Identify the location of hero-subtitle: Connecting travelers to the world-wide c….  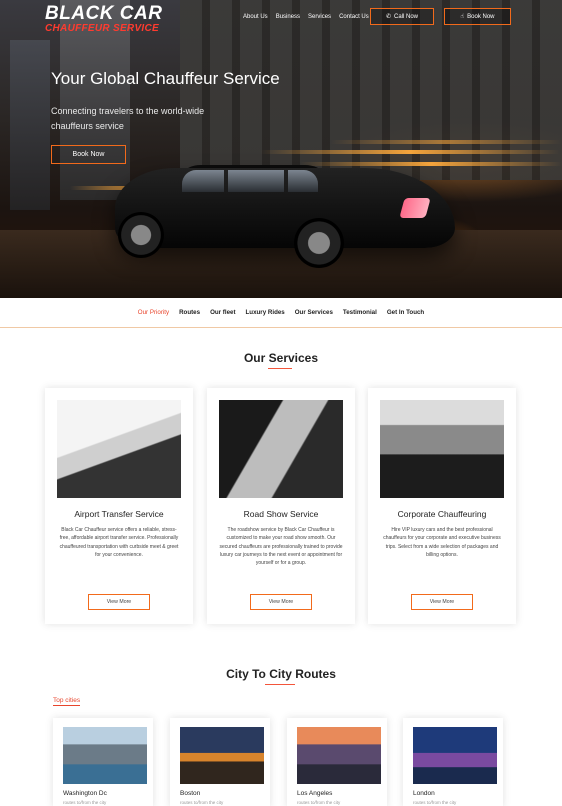
(128, 118).